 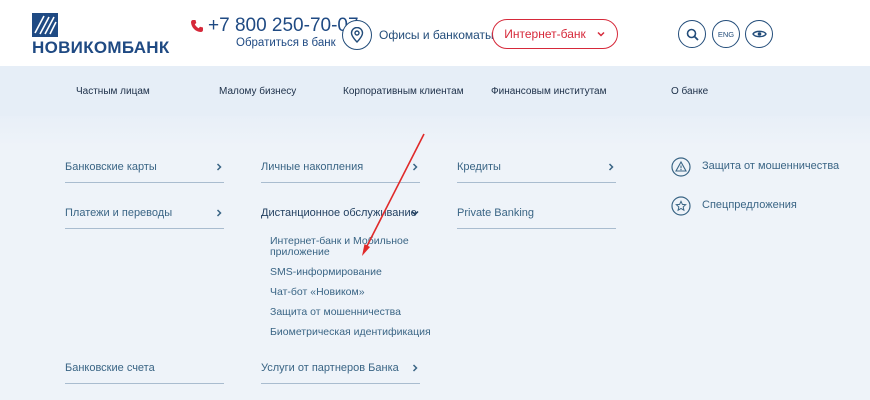 I want to click on search-button, so click(x=692, y=34).